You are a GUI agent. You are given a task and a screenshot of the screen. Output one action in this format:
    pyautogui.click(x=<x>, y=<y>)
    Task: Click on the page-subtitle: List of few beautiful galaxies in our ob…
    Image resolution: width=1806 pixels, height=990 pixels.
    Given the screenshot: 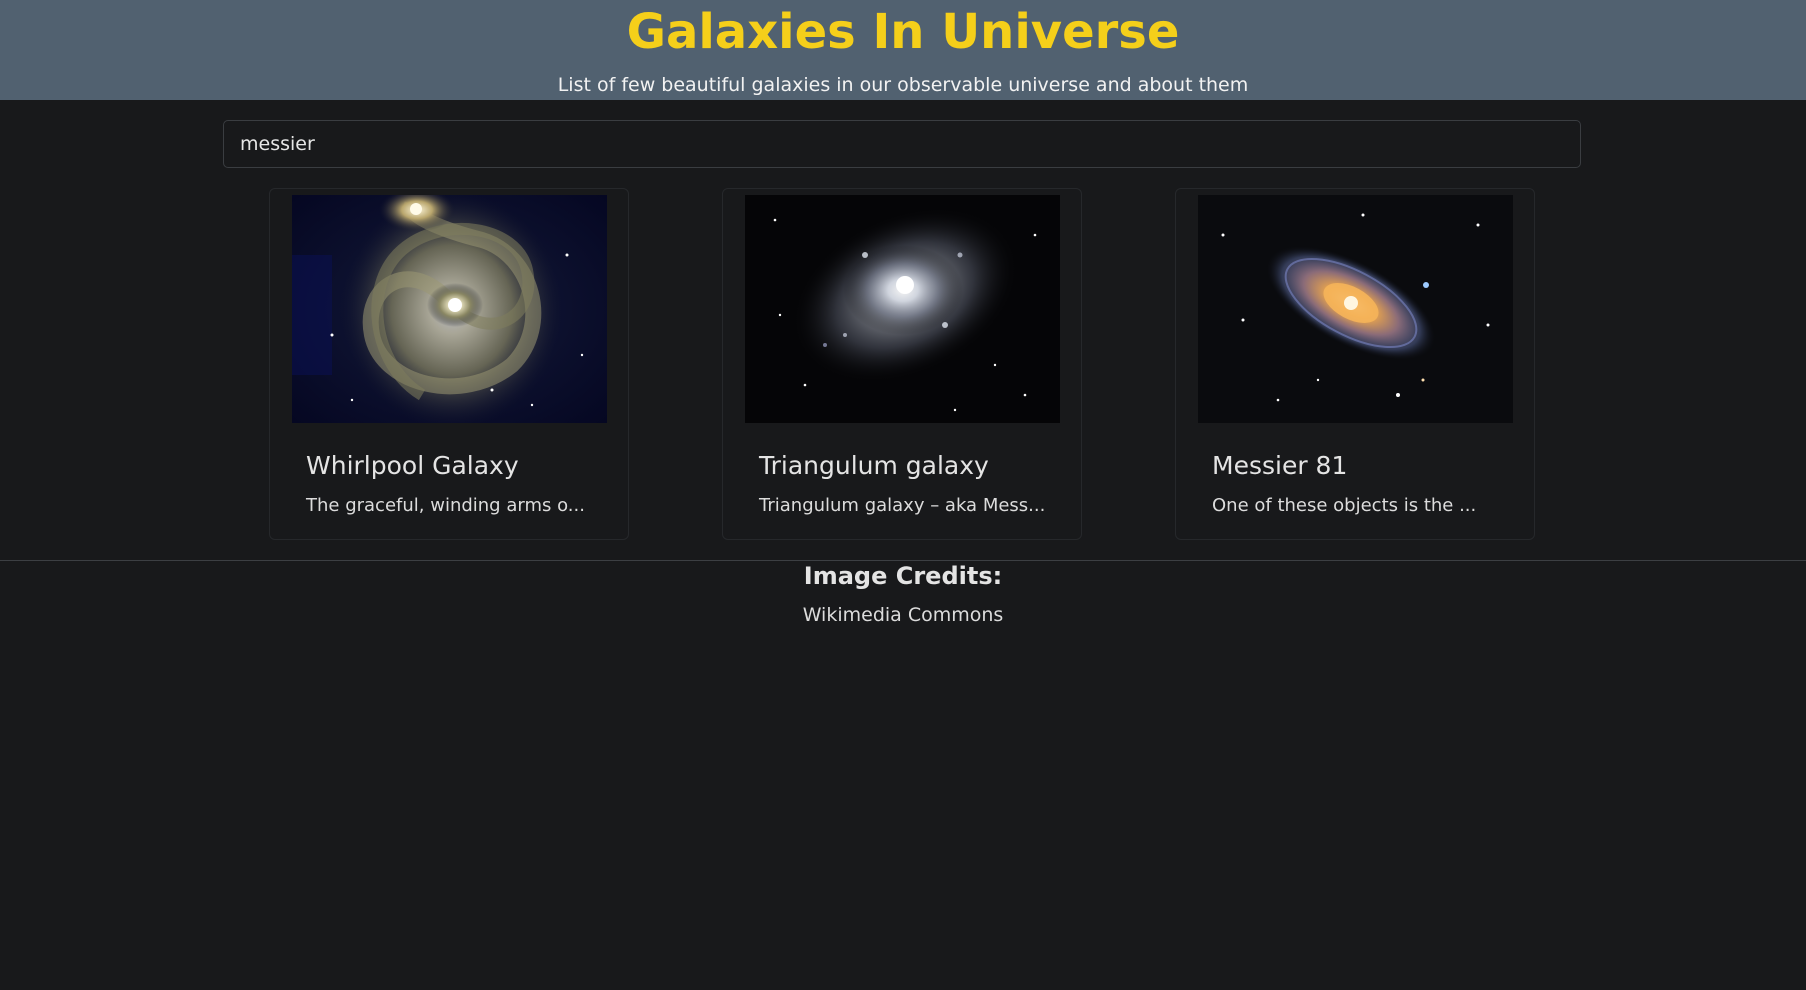 What is the action you would take?
    pyautogui.click(x=903, y=85)
    